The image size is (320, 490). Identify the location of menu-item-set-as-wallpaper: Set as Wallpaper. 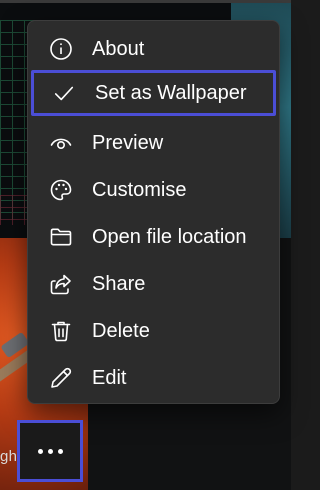
(153, 93).